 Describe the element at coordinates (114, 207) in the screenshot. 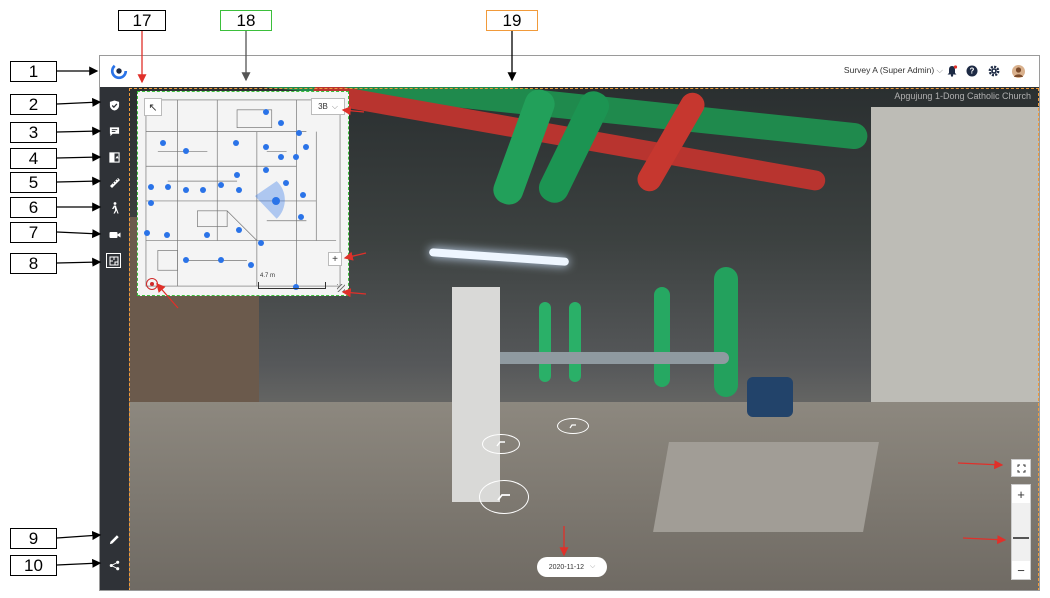

I see `walk-icon` at that location.